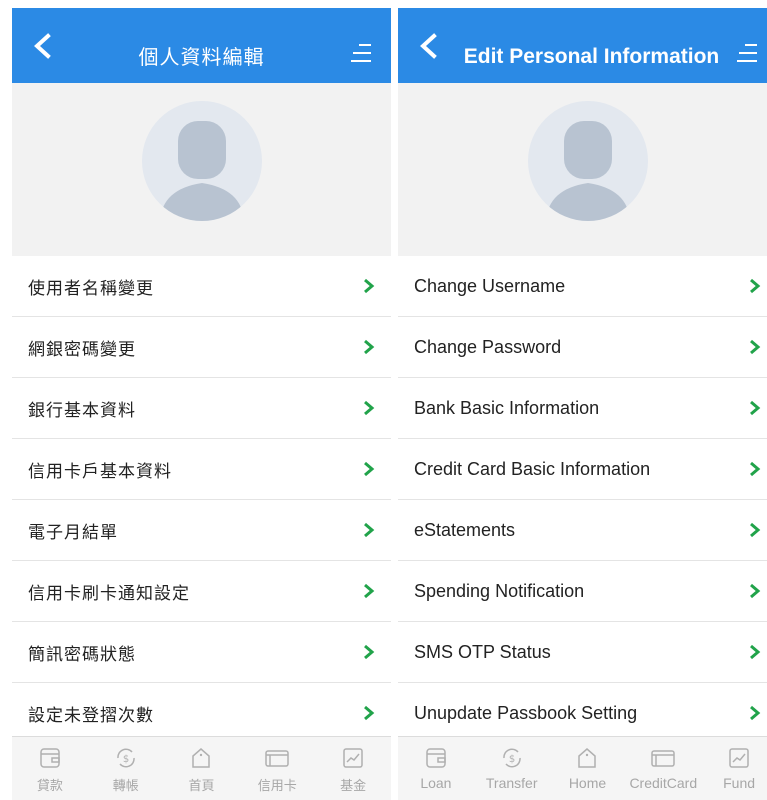 This screenshot has width=767, height=800. Describe the element at coordinates (739, 783) in the screenshot. I see `tab-label: Fund` at that location.